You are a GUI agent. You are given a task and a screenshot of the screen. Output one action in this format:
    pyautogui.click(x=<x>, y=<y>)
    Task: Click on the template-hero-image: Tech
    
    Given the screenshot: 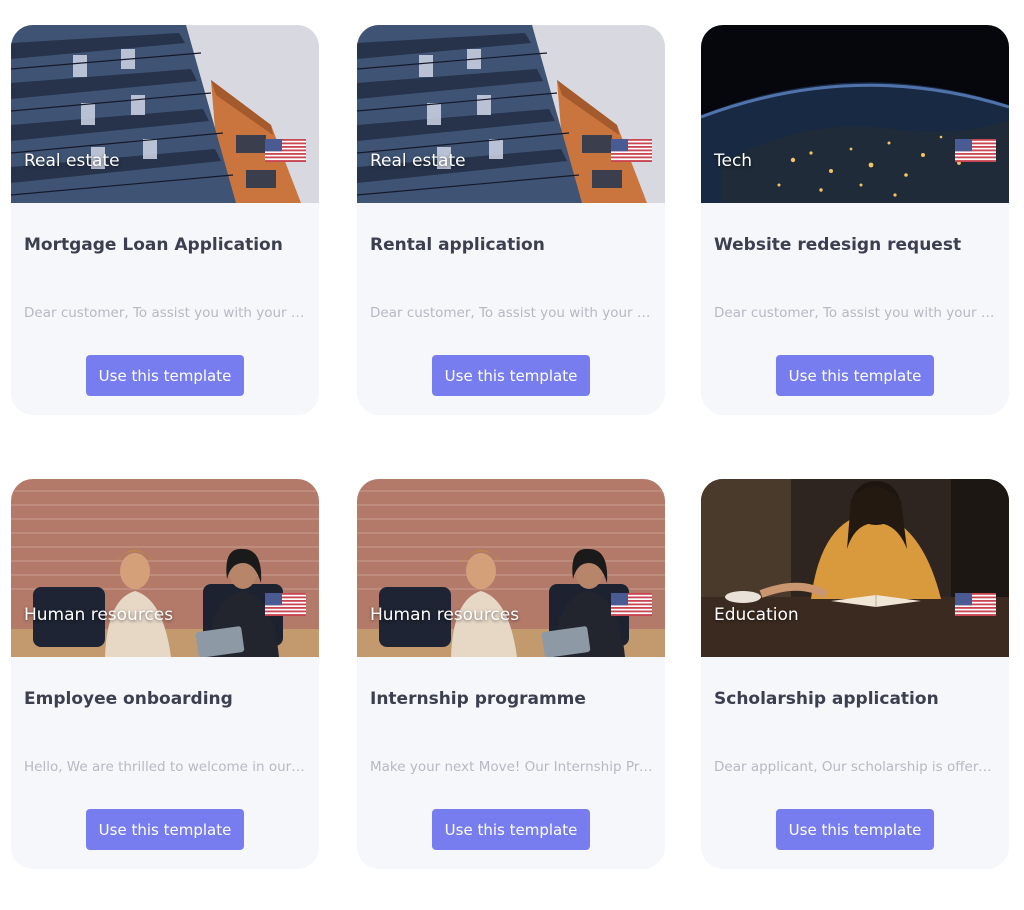 What is the action you would take?
    pyautogui.click(x=855, y=114)
    